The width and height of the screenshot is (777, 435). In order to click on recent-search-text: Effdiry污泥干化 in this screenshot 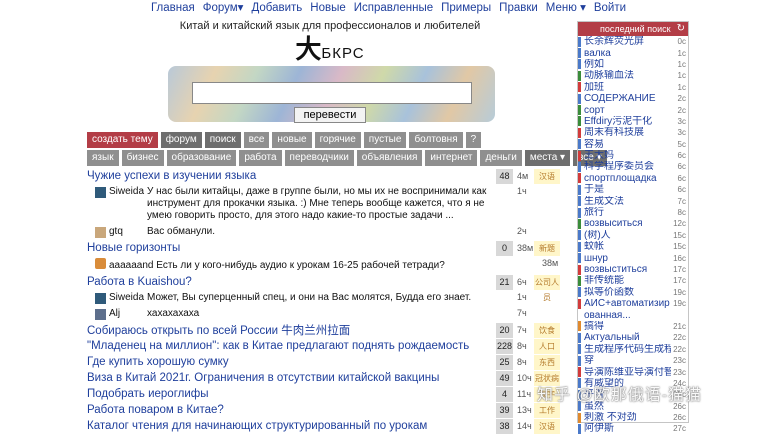, I will do `click(627, 121)`.